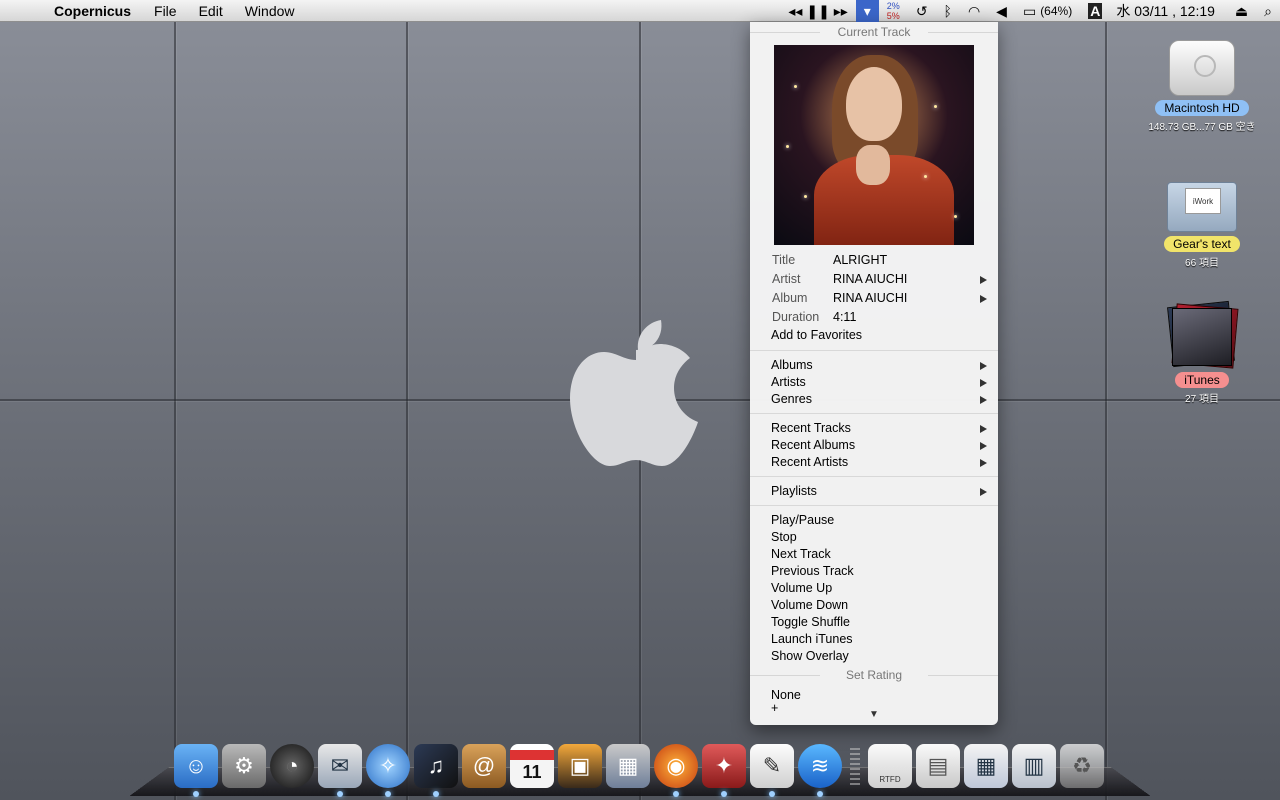  Describe the element at coordinates (874, 639) in the screenshot. I see `menu-item-launch-itunes: Launch iTunes` at that location.